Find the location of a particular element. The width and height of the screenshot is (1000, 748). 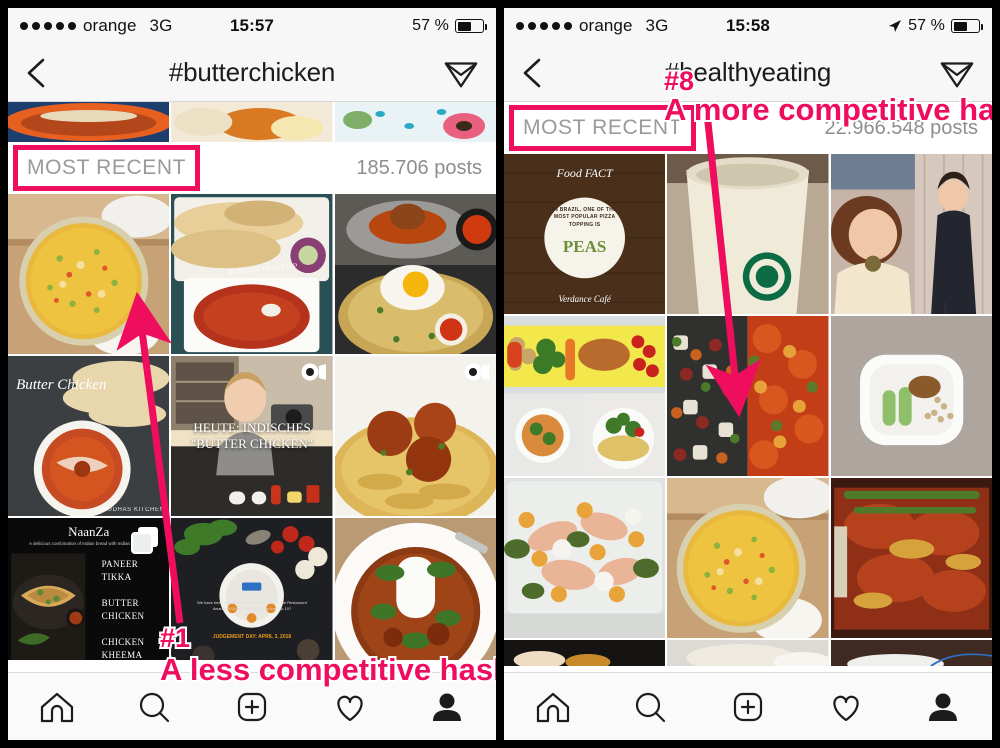

grid-tile-salad-chili is located at coordinates (748, 396).